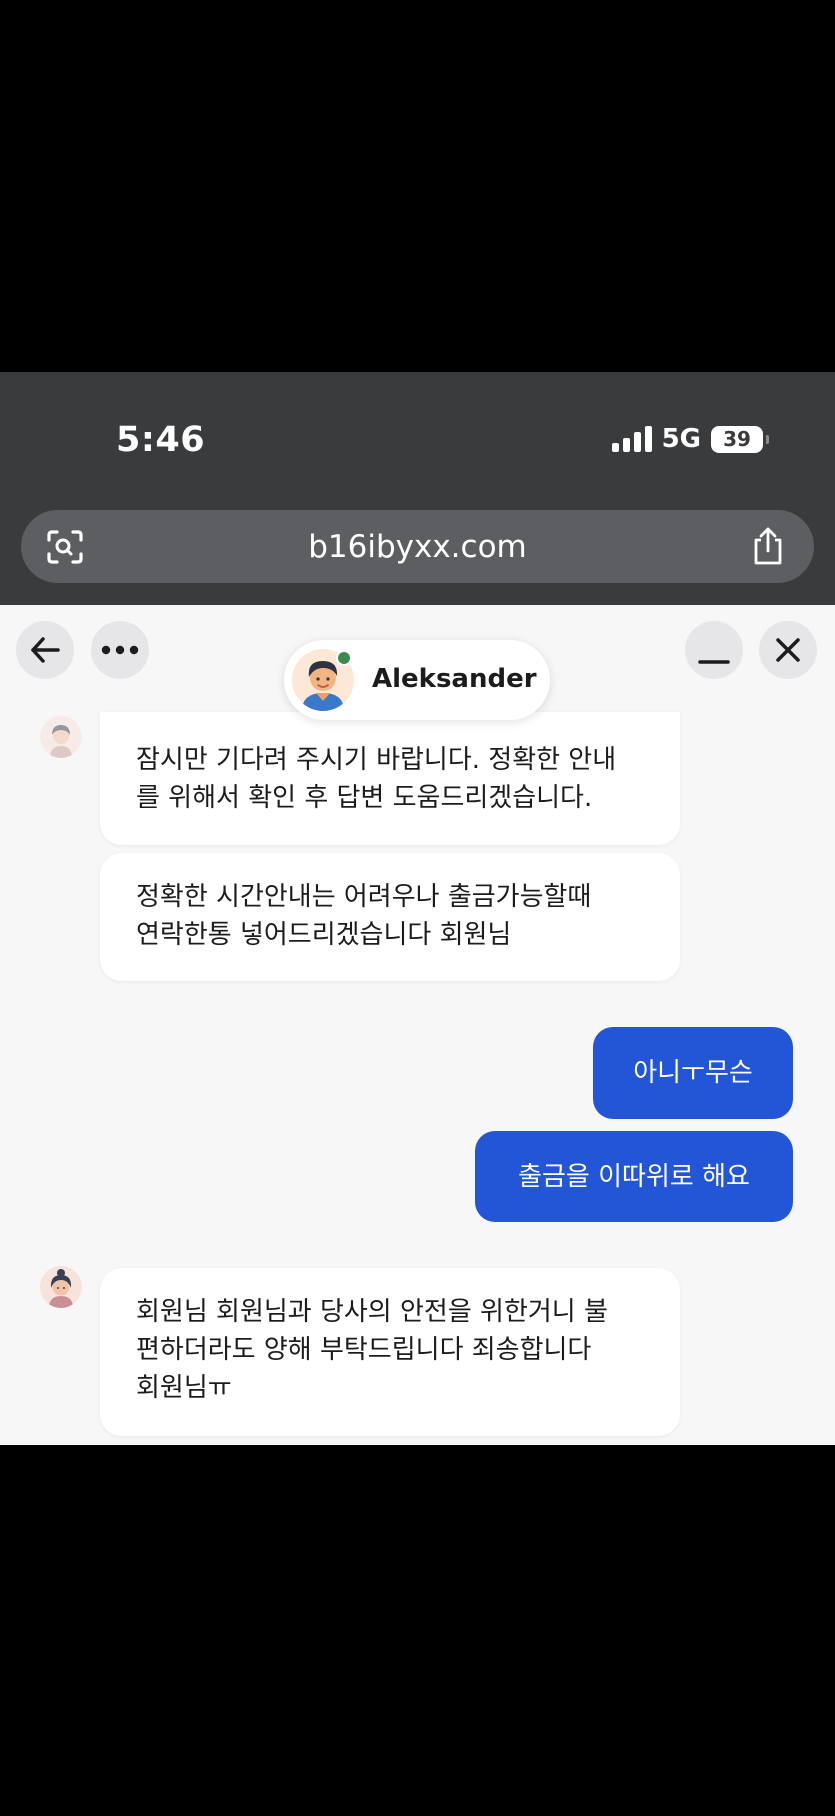 This screenshot has height=1816, width=835. Describe the element at coordinates (681, 439) in the screenshot. I see `network-type: 5G` at that location.